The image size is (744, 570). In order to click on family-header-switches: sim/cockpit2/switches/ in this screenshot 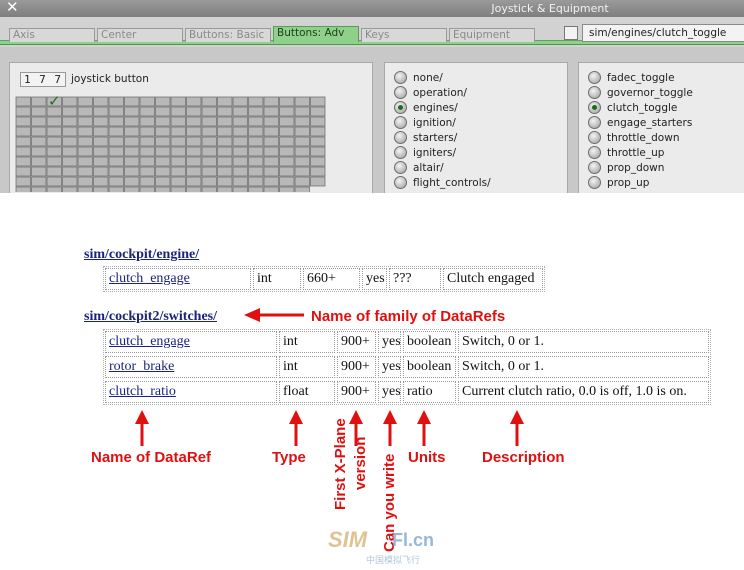, I will do `click(150, 317)`.